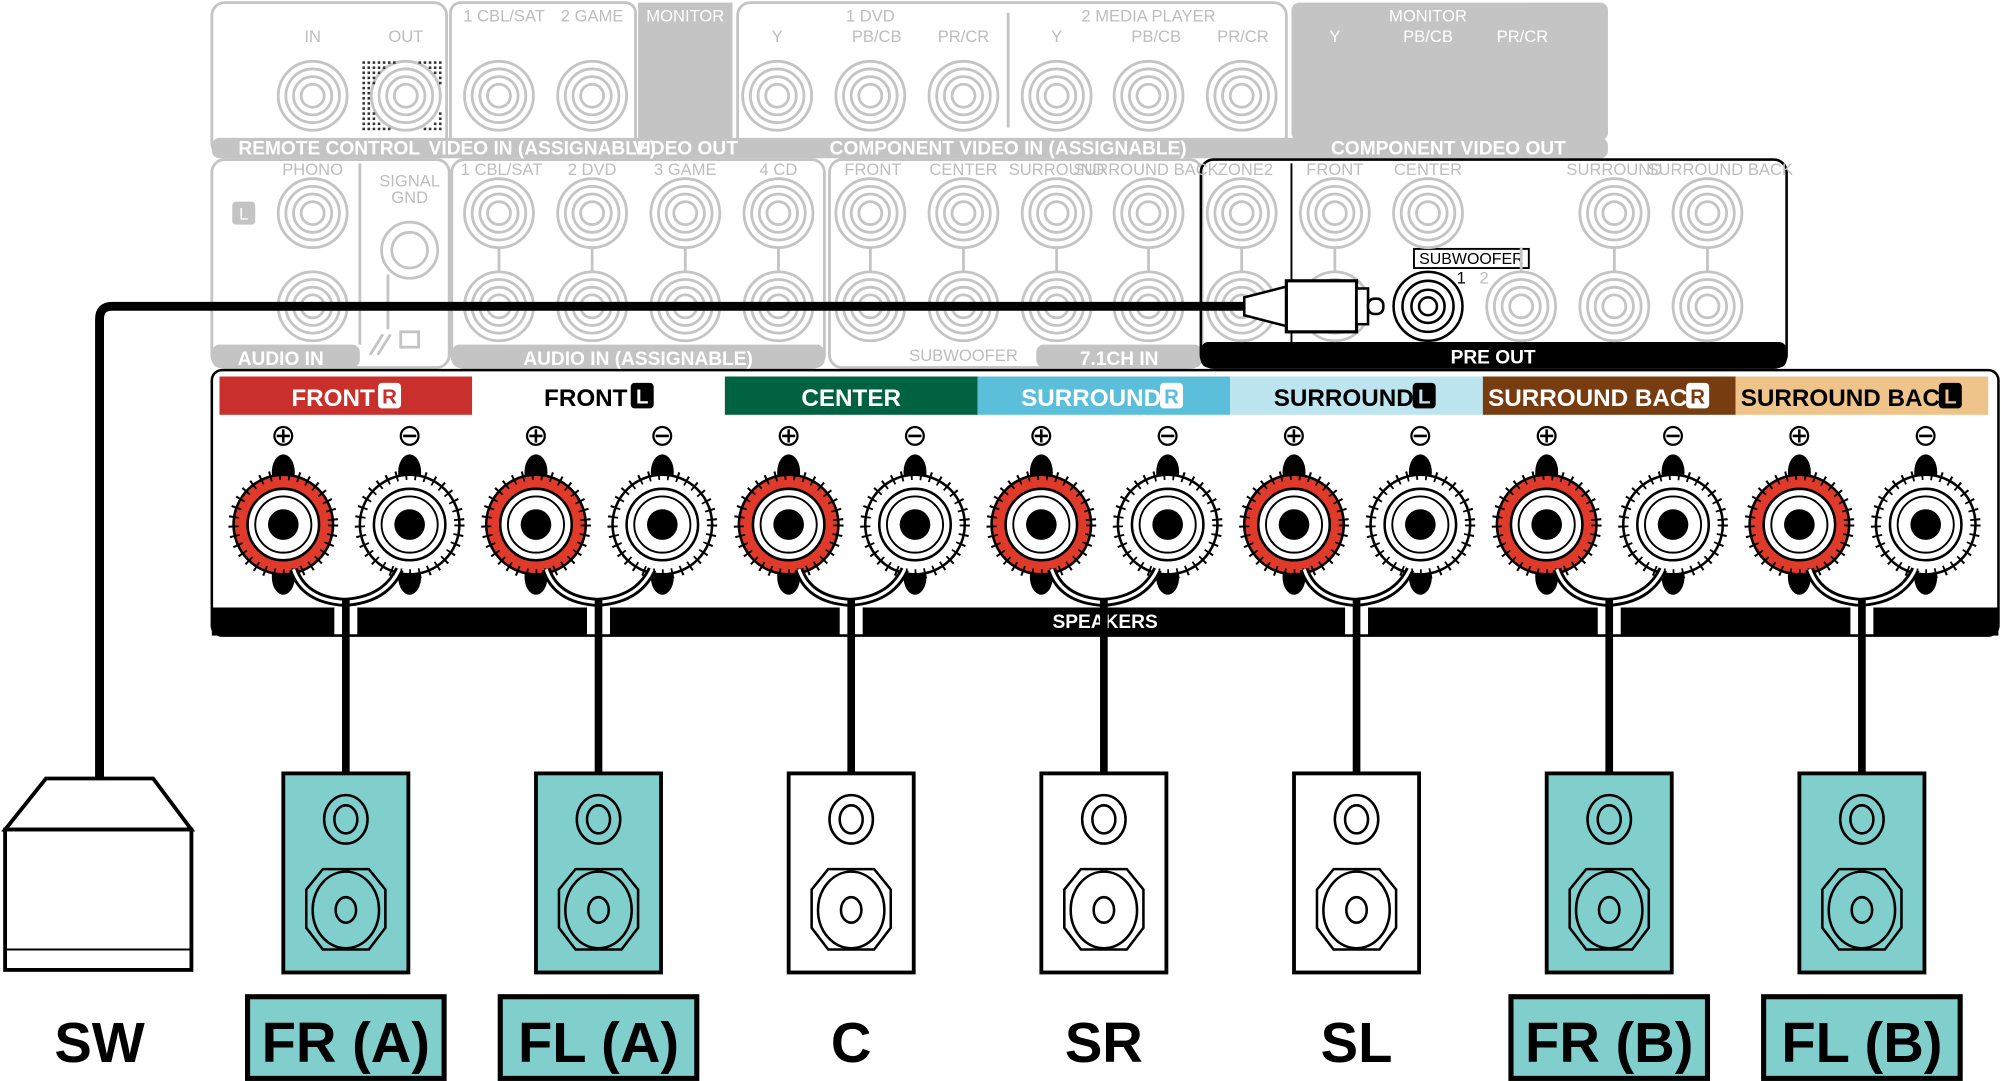  Describe the element at coordinates (346, 1042) in the screenshot. I see `speaker-label: FR (A)` at that location.